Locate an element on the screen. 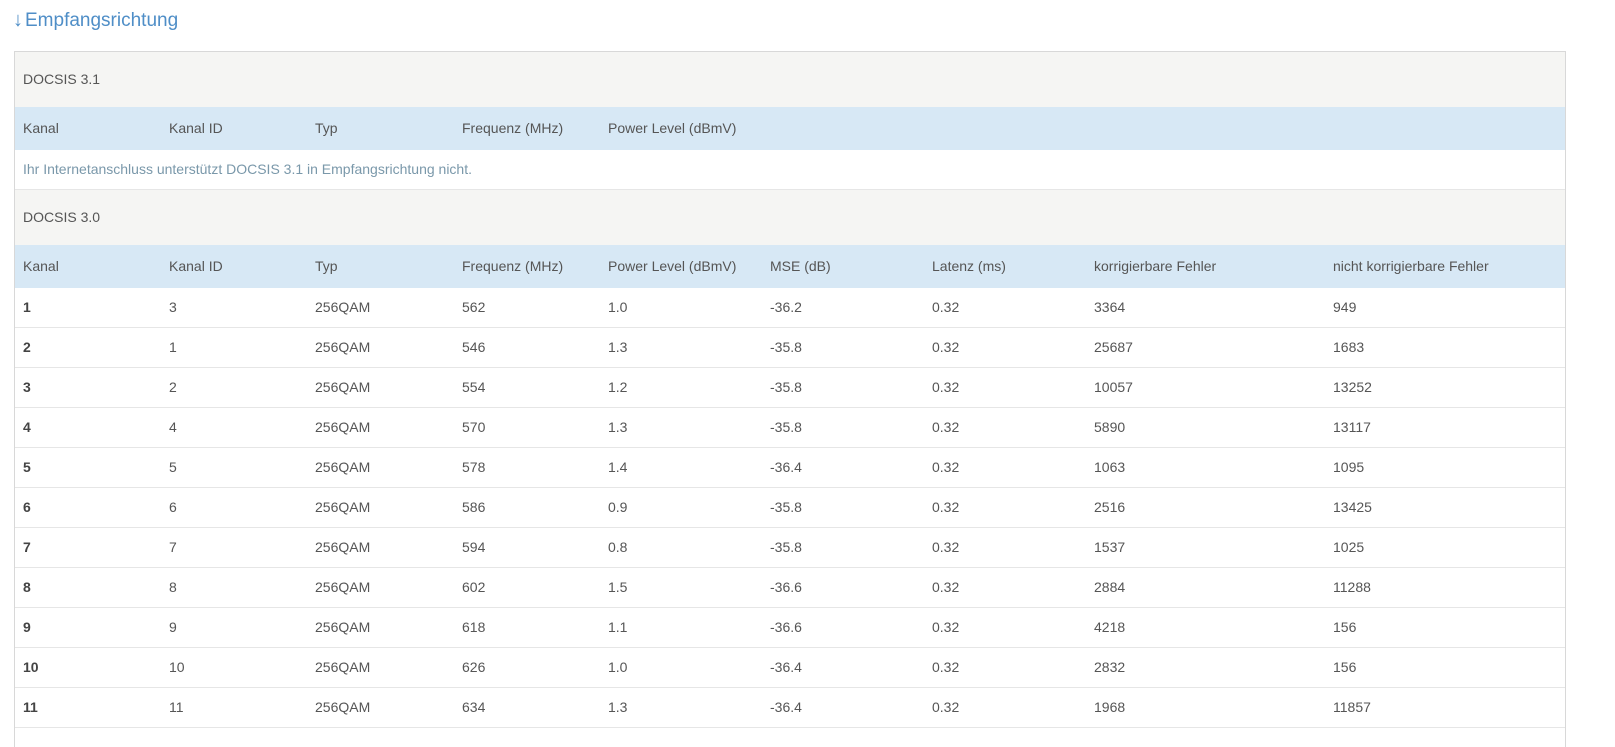 The height and width of the screenshot is (747, 1615). cell-power-level: 1.5 is located at coordinates (618, 587).